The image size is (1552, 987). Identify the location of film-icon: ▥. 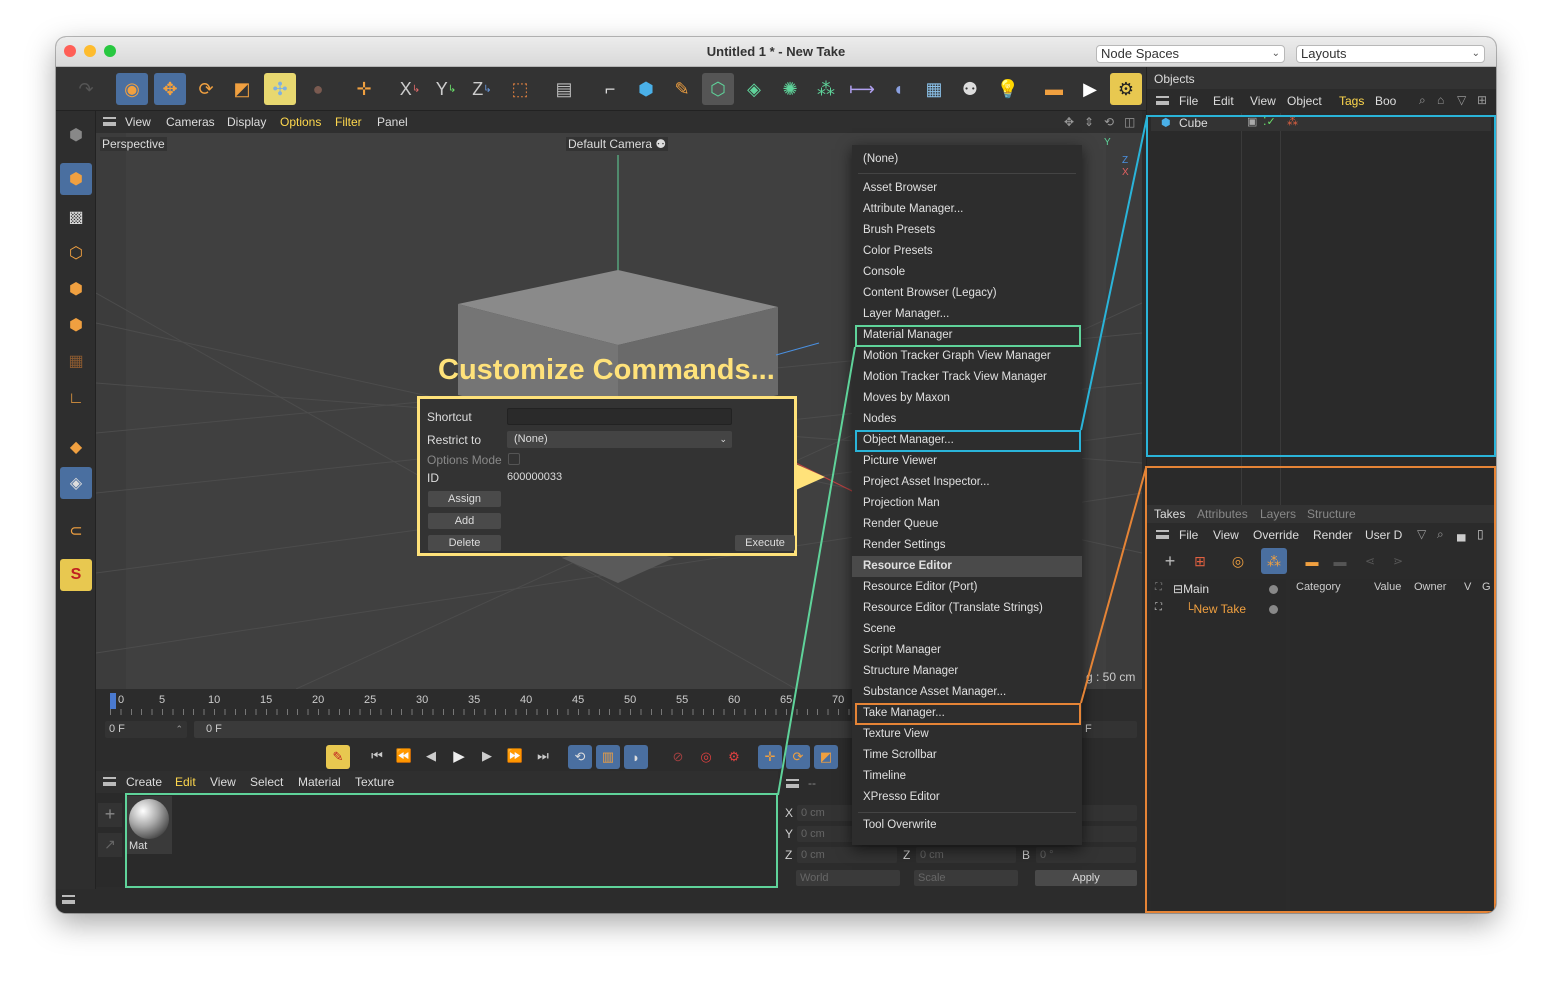
(608, 757).